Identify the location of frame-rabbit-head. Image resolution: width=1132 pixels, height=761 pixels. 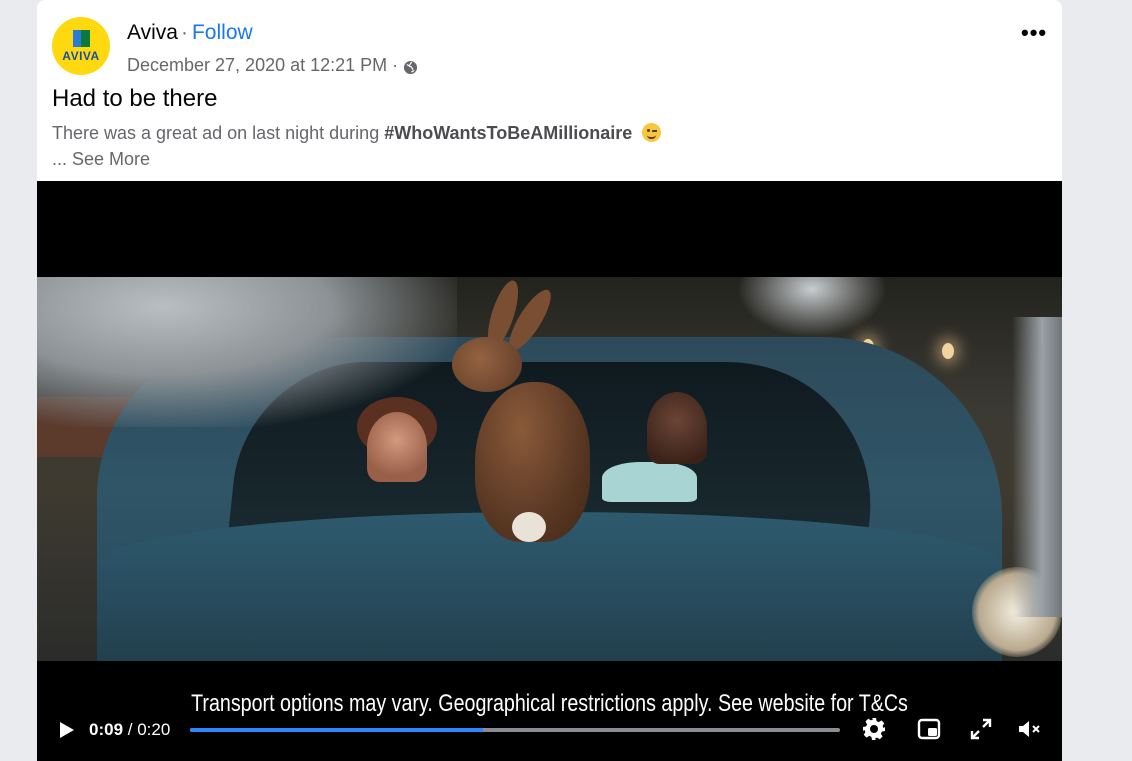
(487, 364).